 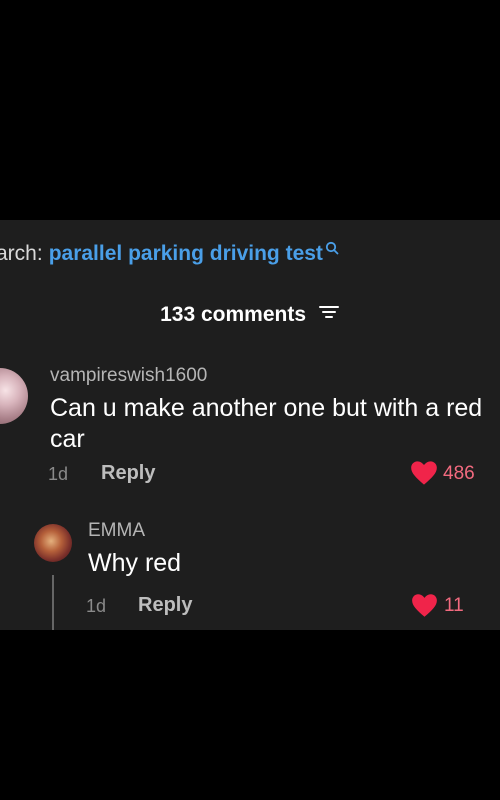 I want to click on comments-count-header: 133 comments, so click(x=250, y=315).